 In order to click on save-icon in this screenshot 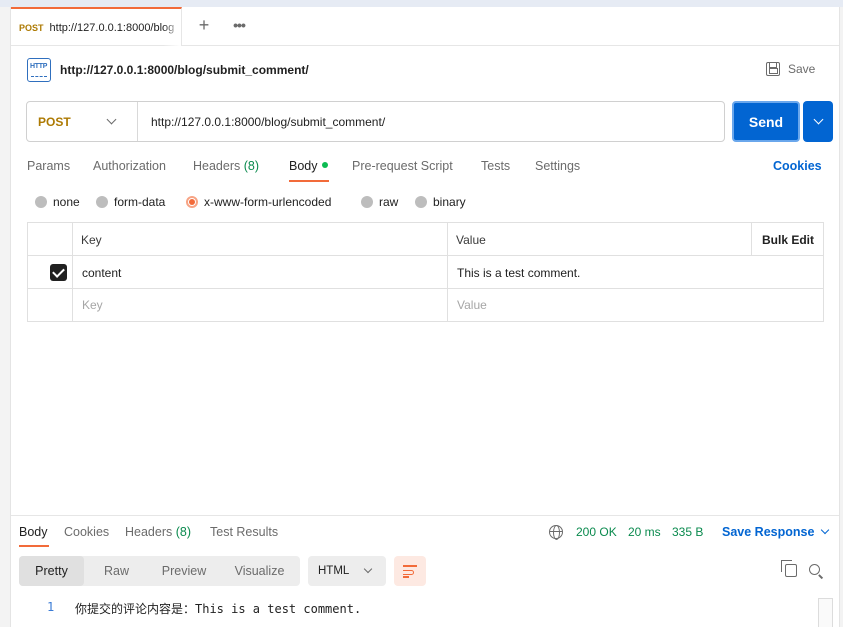, I will do `click(773, 69)`.